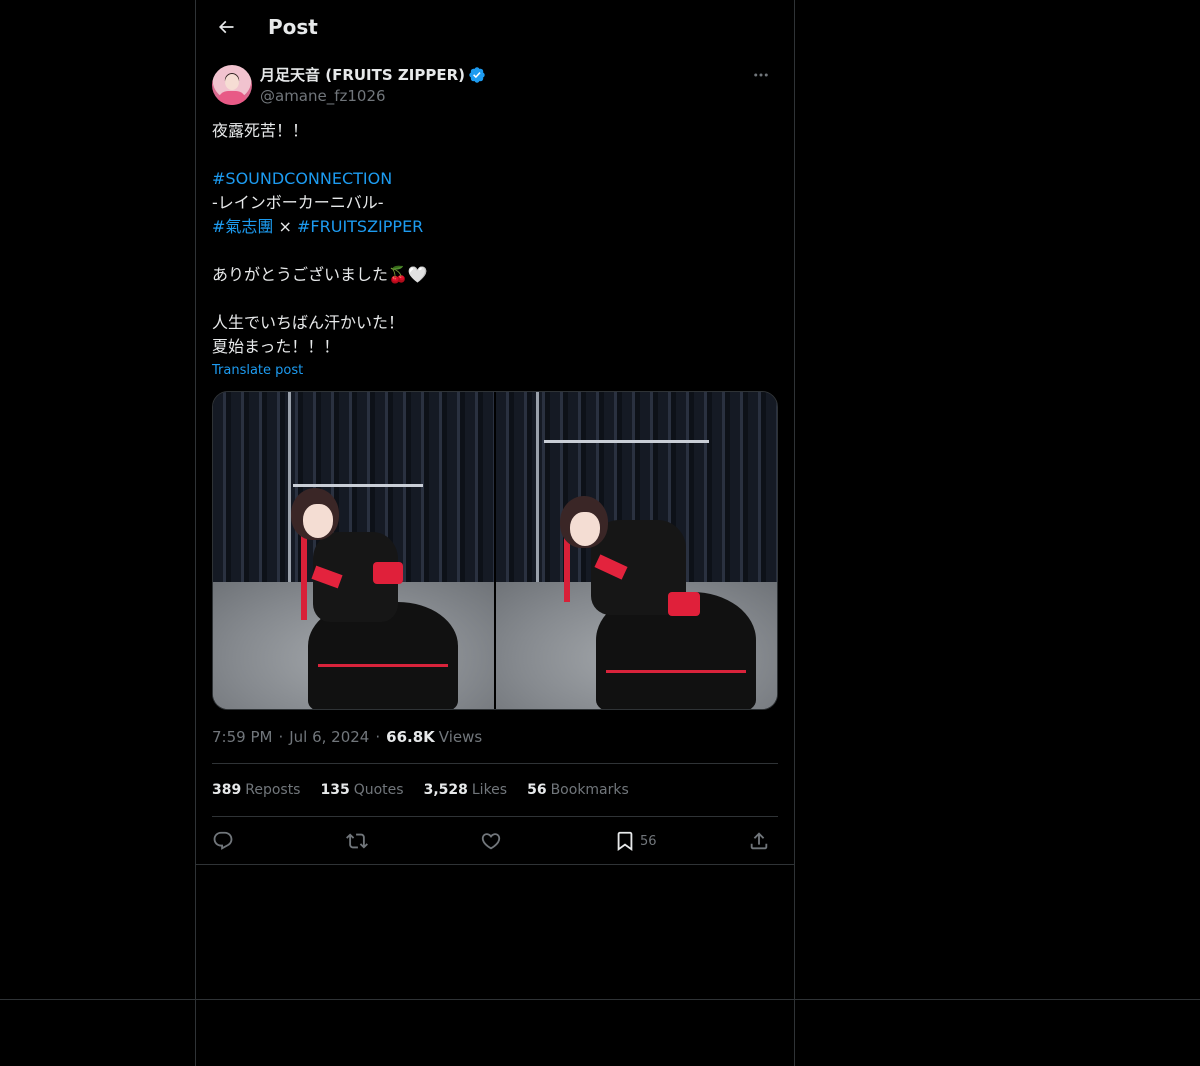 The image size is (1200, 1066). I want to click on bookmarks-stat: 56 Bookmarks, so click(578, 790).